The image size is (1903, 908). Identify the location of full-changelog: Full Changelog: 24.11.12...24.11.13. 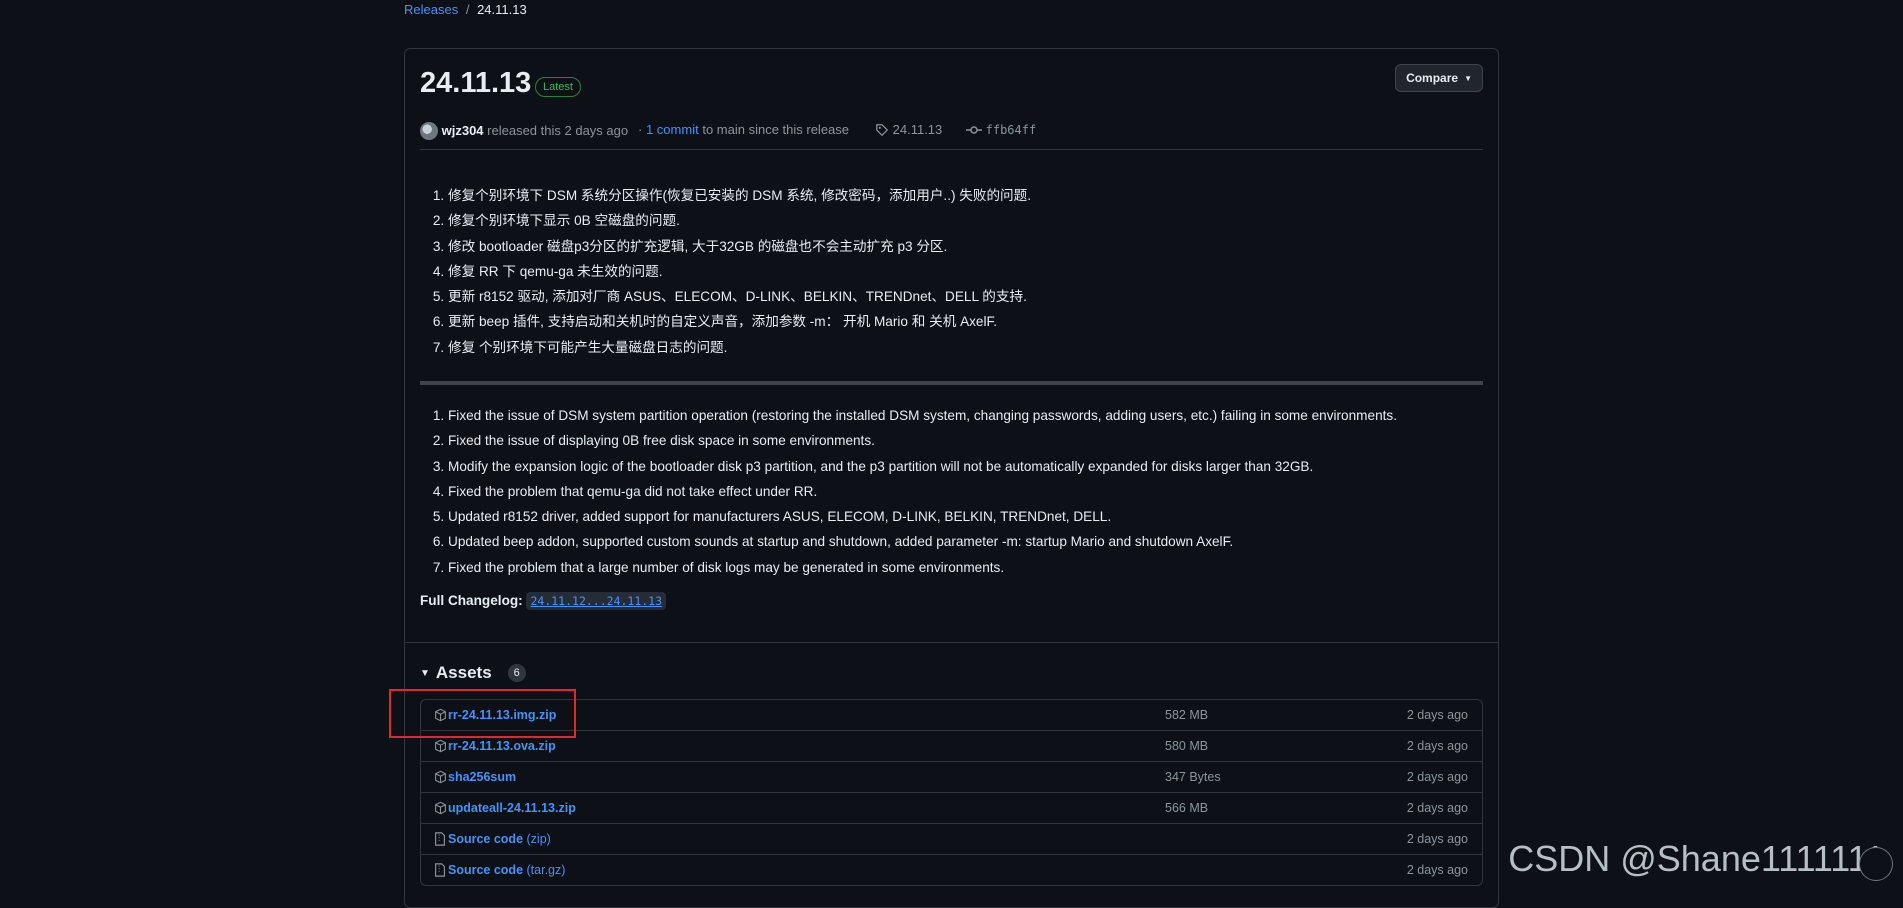
(543, 601).